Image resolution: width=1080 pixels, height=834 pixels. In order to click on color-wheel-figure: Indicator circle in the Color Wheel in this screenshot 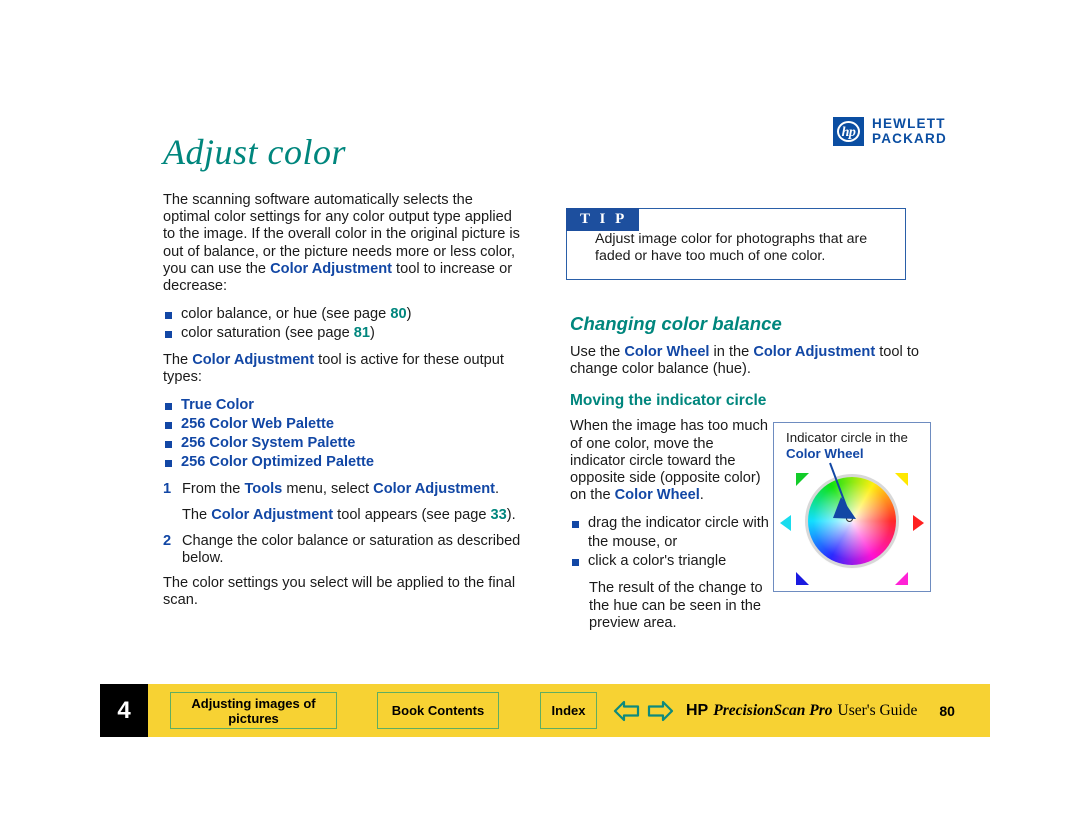, I will do `click(852, 507)`.